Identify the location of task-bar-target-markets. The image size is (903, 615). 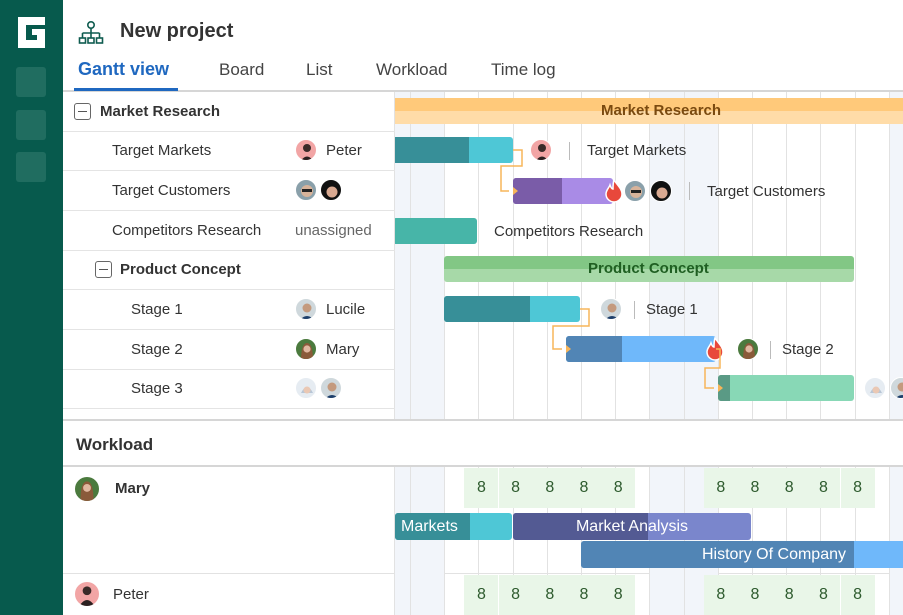
(454, 150).